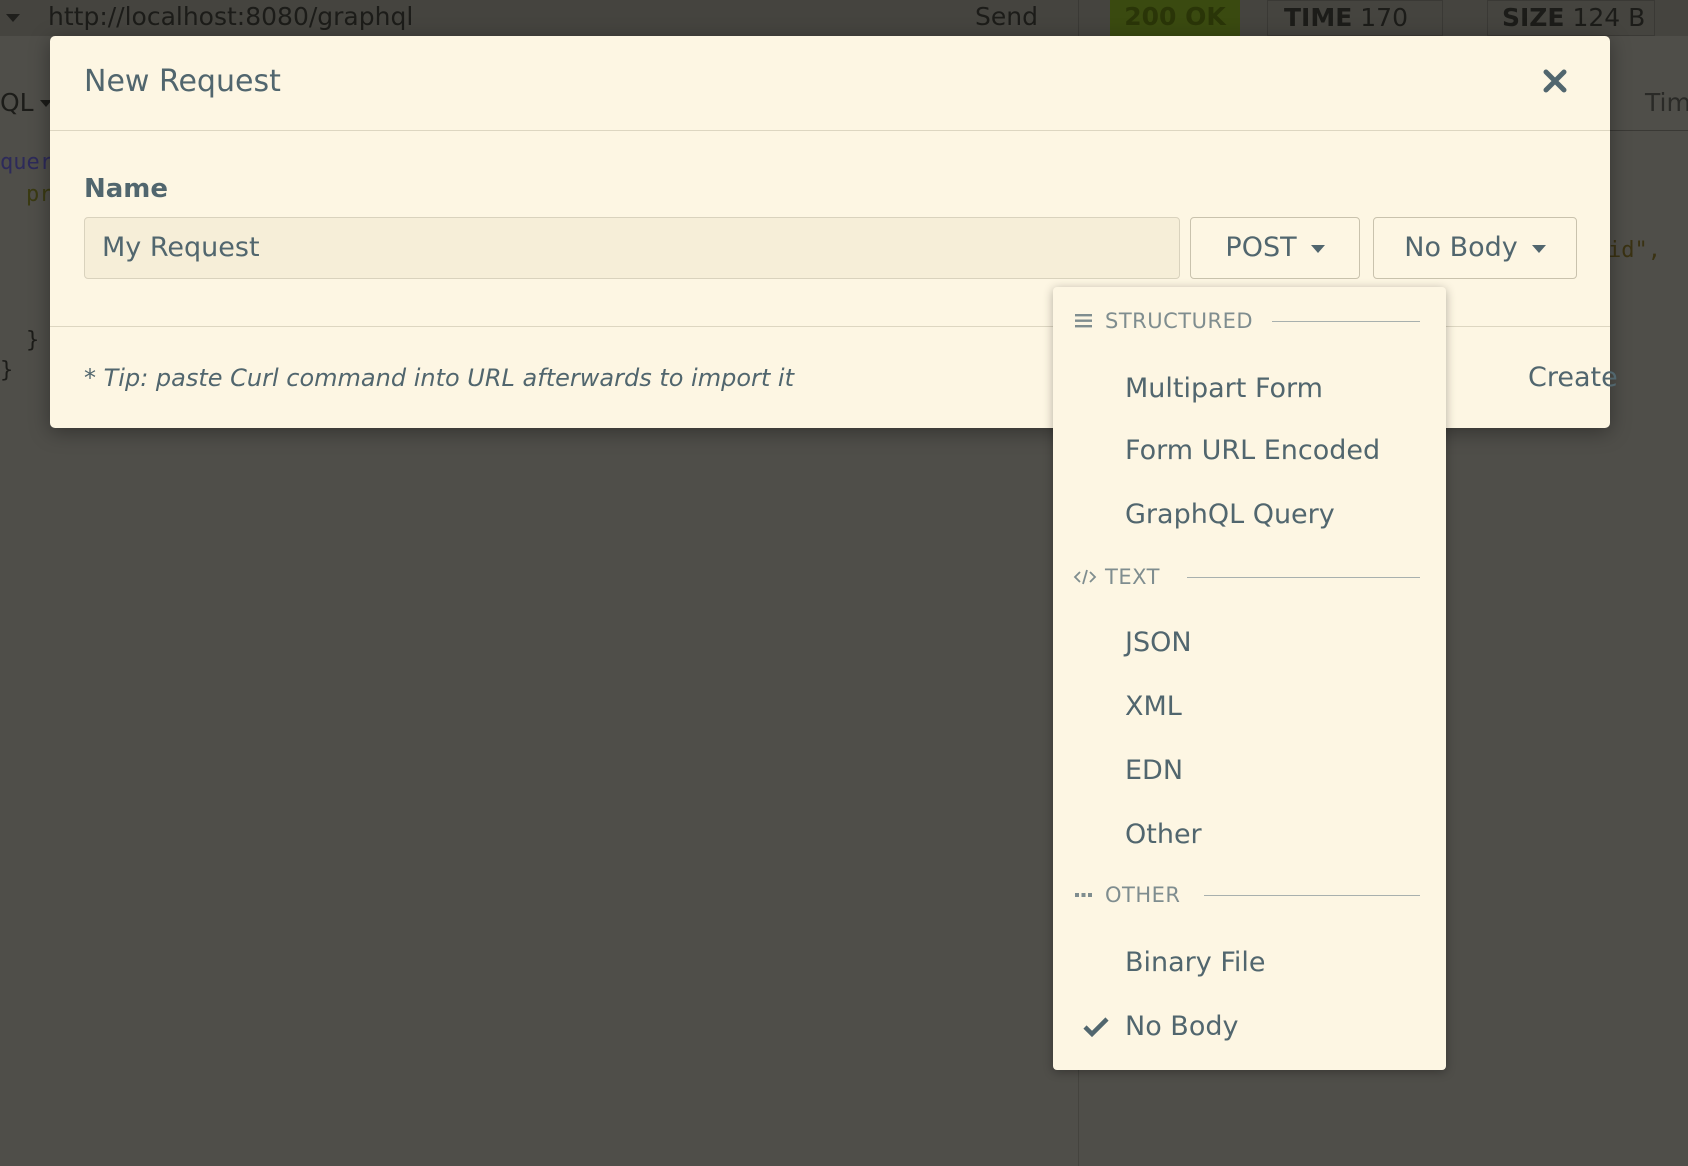 The width and height of the screenshot is (1688, 1166). Describe the element at coordinates (830, 83) in the screenshot. I see `dialog-header: New Request` at that location.